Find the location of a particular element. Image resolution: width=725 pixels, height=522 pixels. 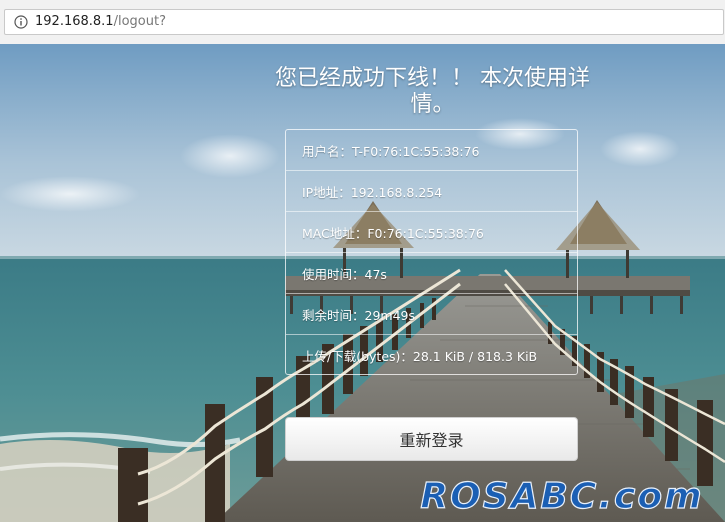

url-path: /logout? is located at coordinates (139, 21).